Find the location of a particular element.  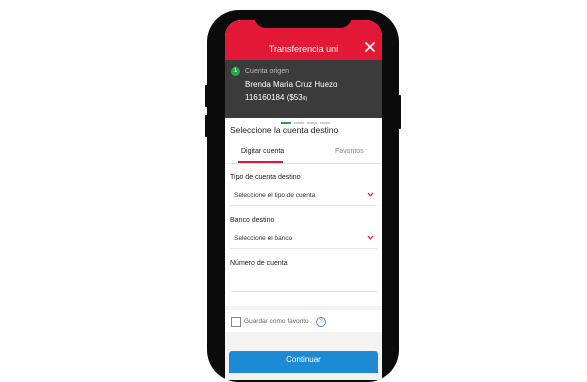

continue-button: Continuar is located at coordinates (303, 362).